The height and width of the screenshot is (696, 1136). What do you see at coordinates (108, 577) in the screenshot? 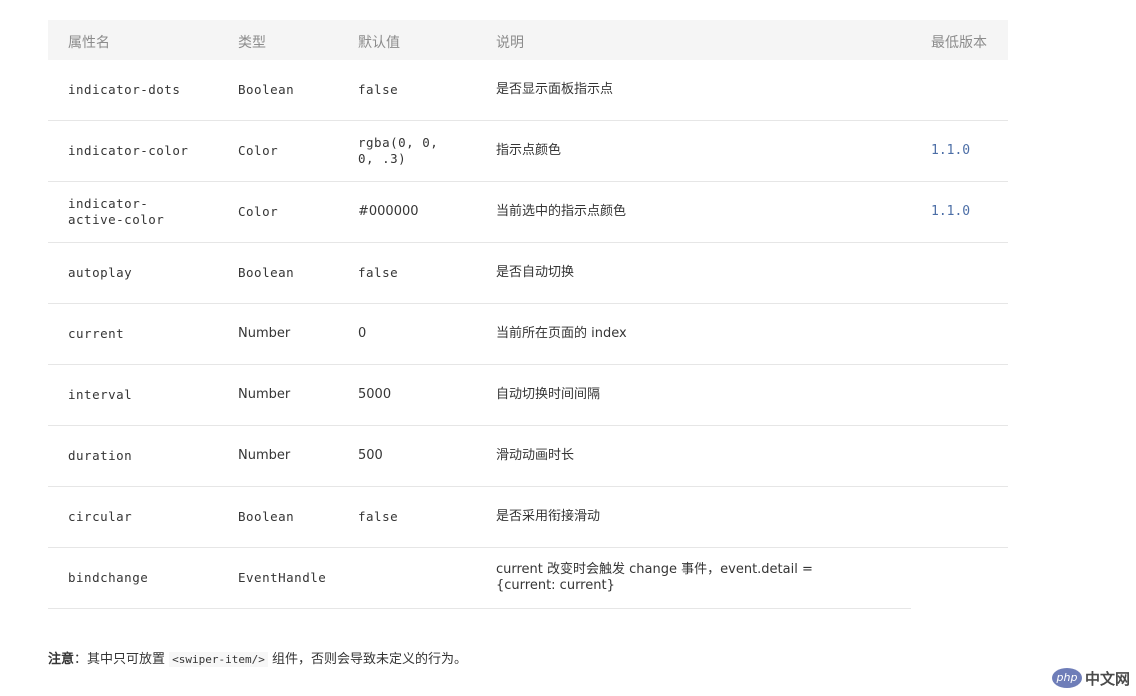
I see `cell-name: bindchange` at bounding box center [108, 577].